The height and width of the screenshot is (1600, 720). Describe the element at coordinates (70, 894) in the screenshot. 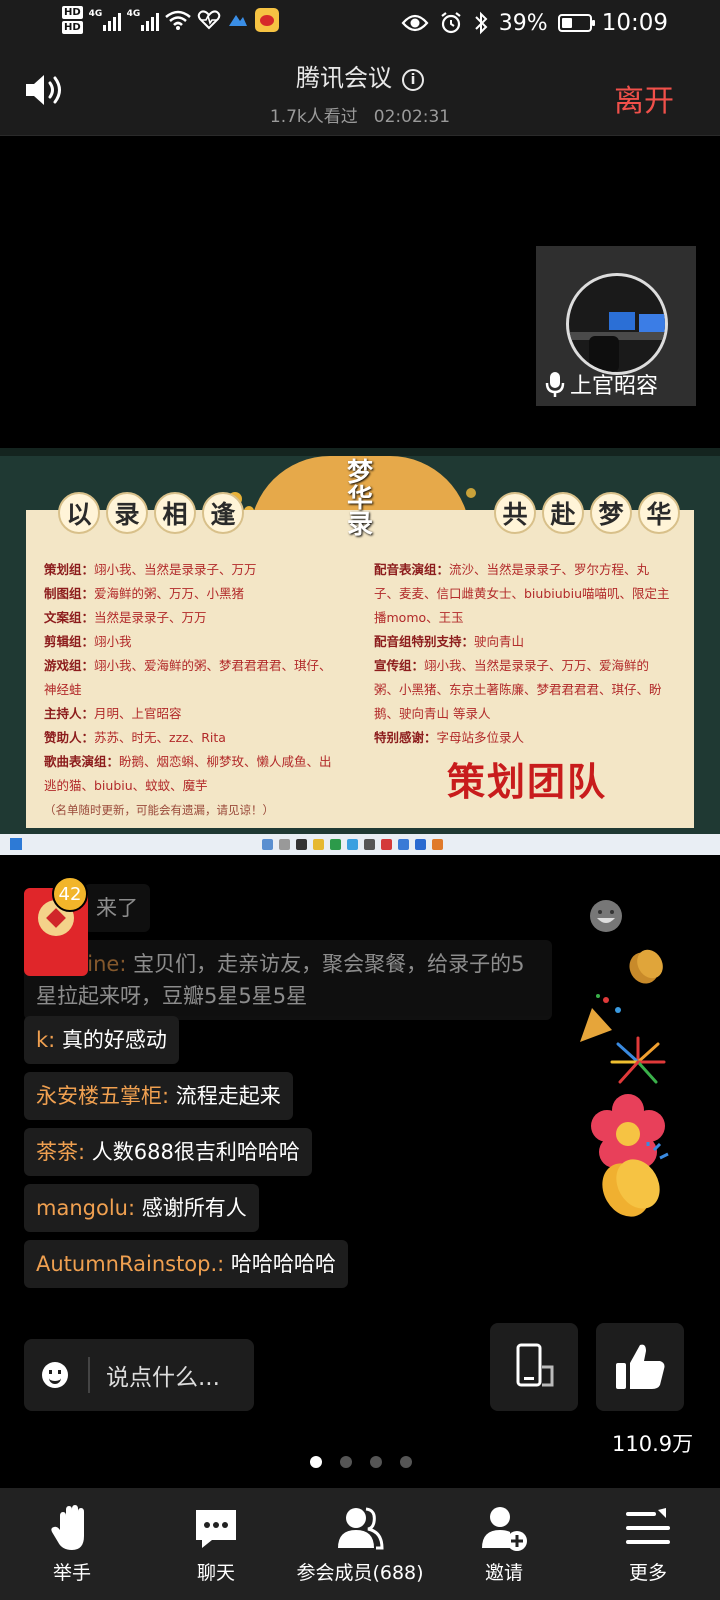

I see `red-packet-count-badge: 42` at that location.